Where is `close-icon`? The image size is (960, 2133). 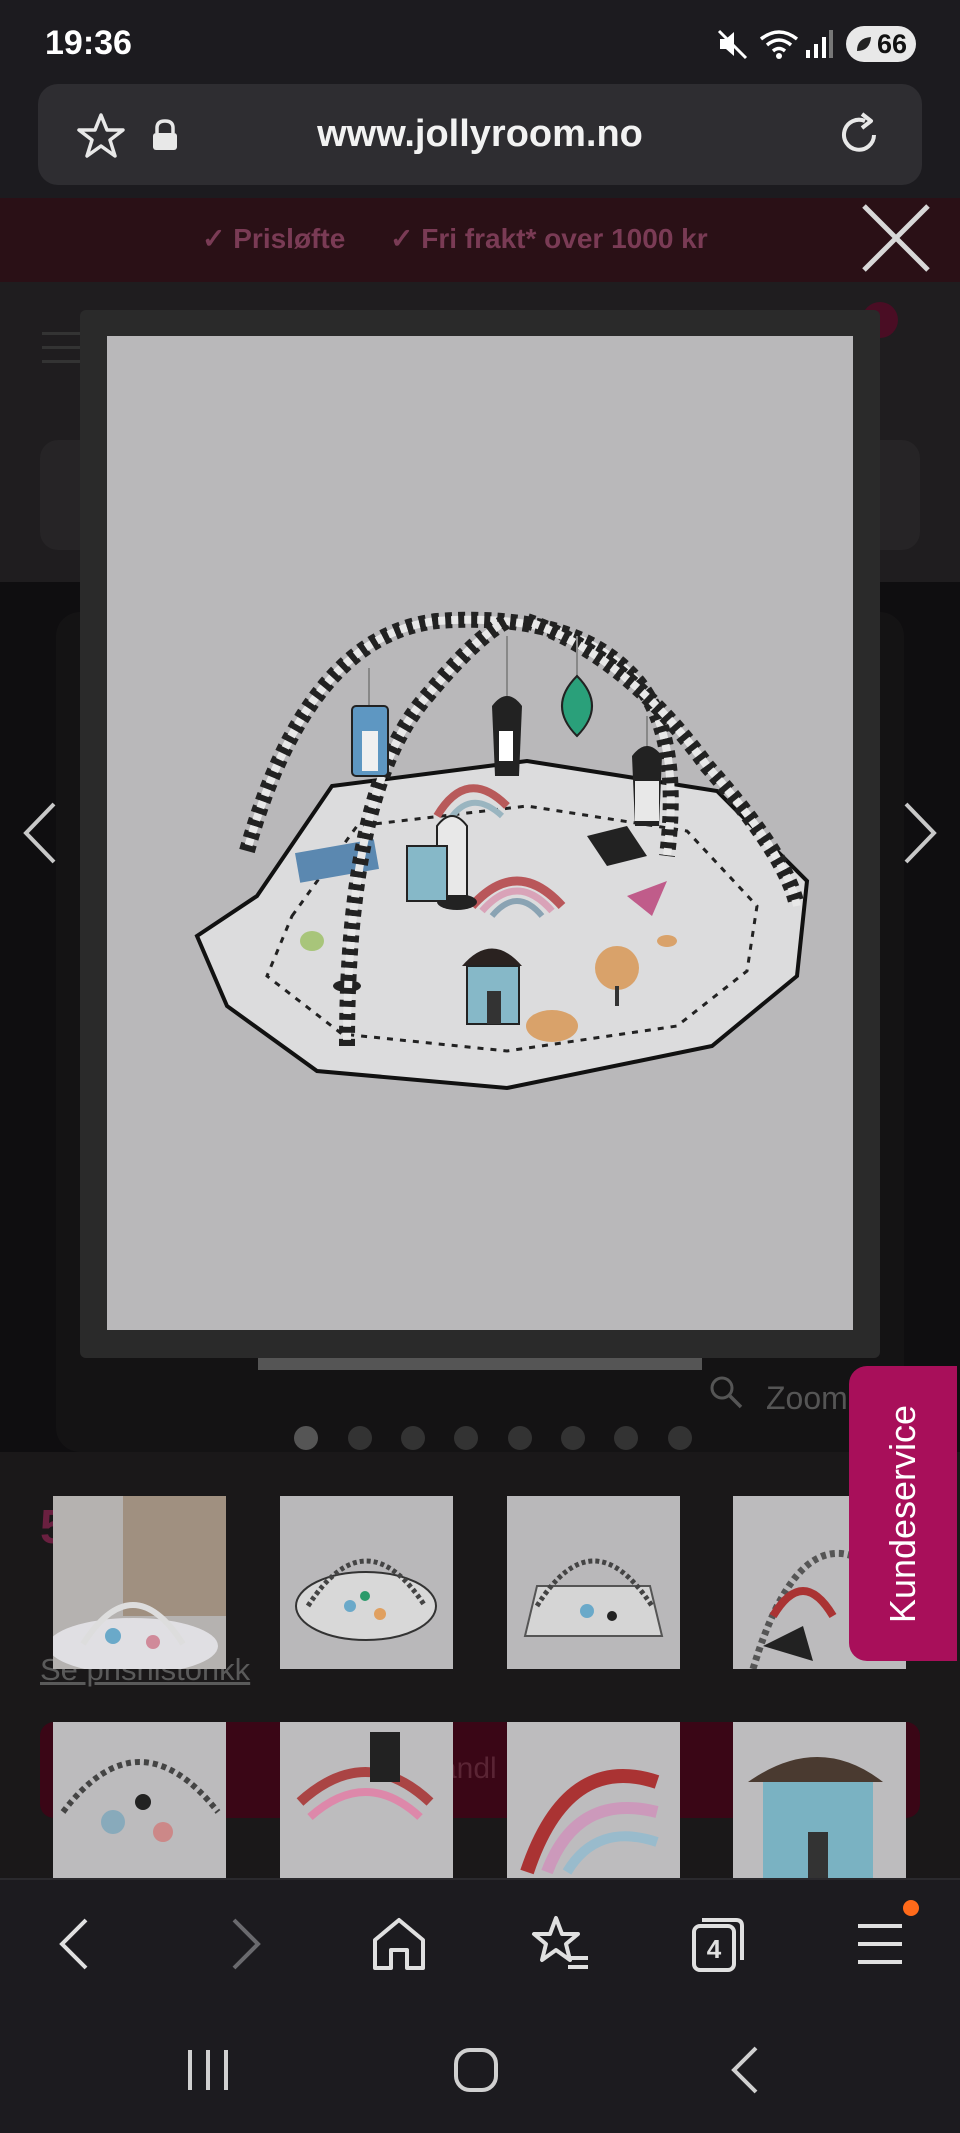 close-icon is located at coordinates (896, 238).